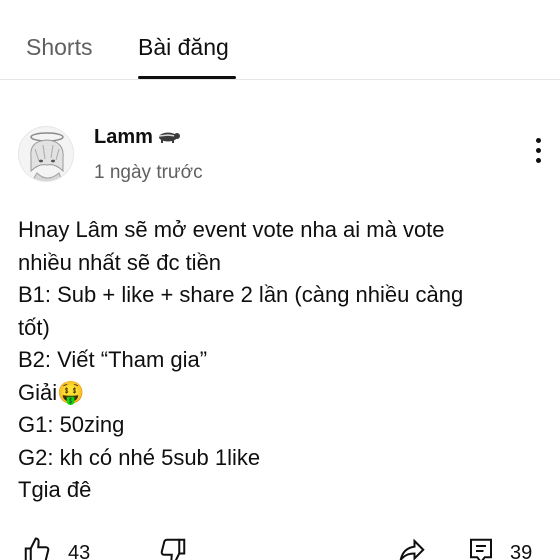 Image resolution: width=560 pixels, height=560 pixels. What do you see at coordinates (71, 424) in the screenshot?
I see `post-line: G1: 50zing` at bounding box center [71, 424].